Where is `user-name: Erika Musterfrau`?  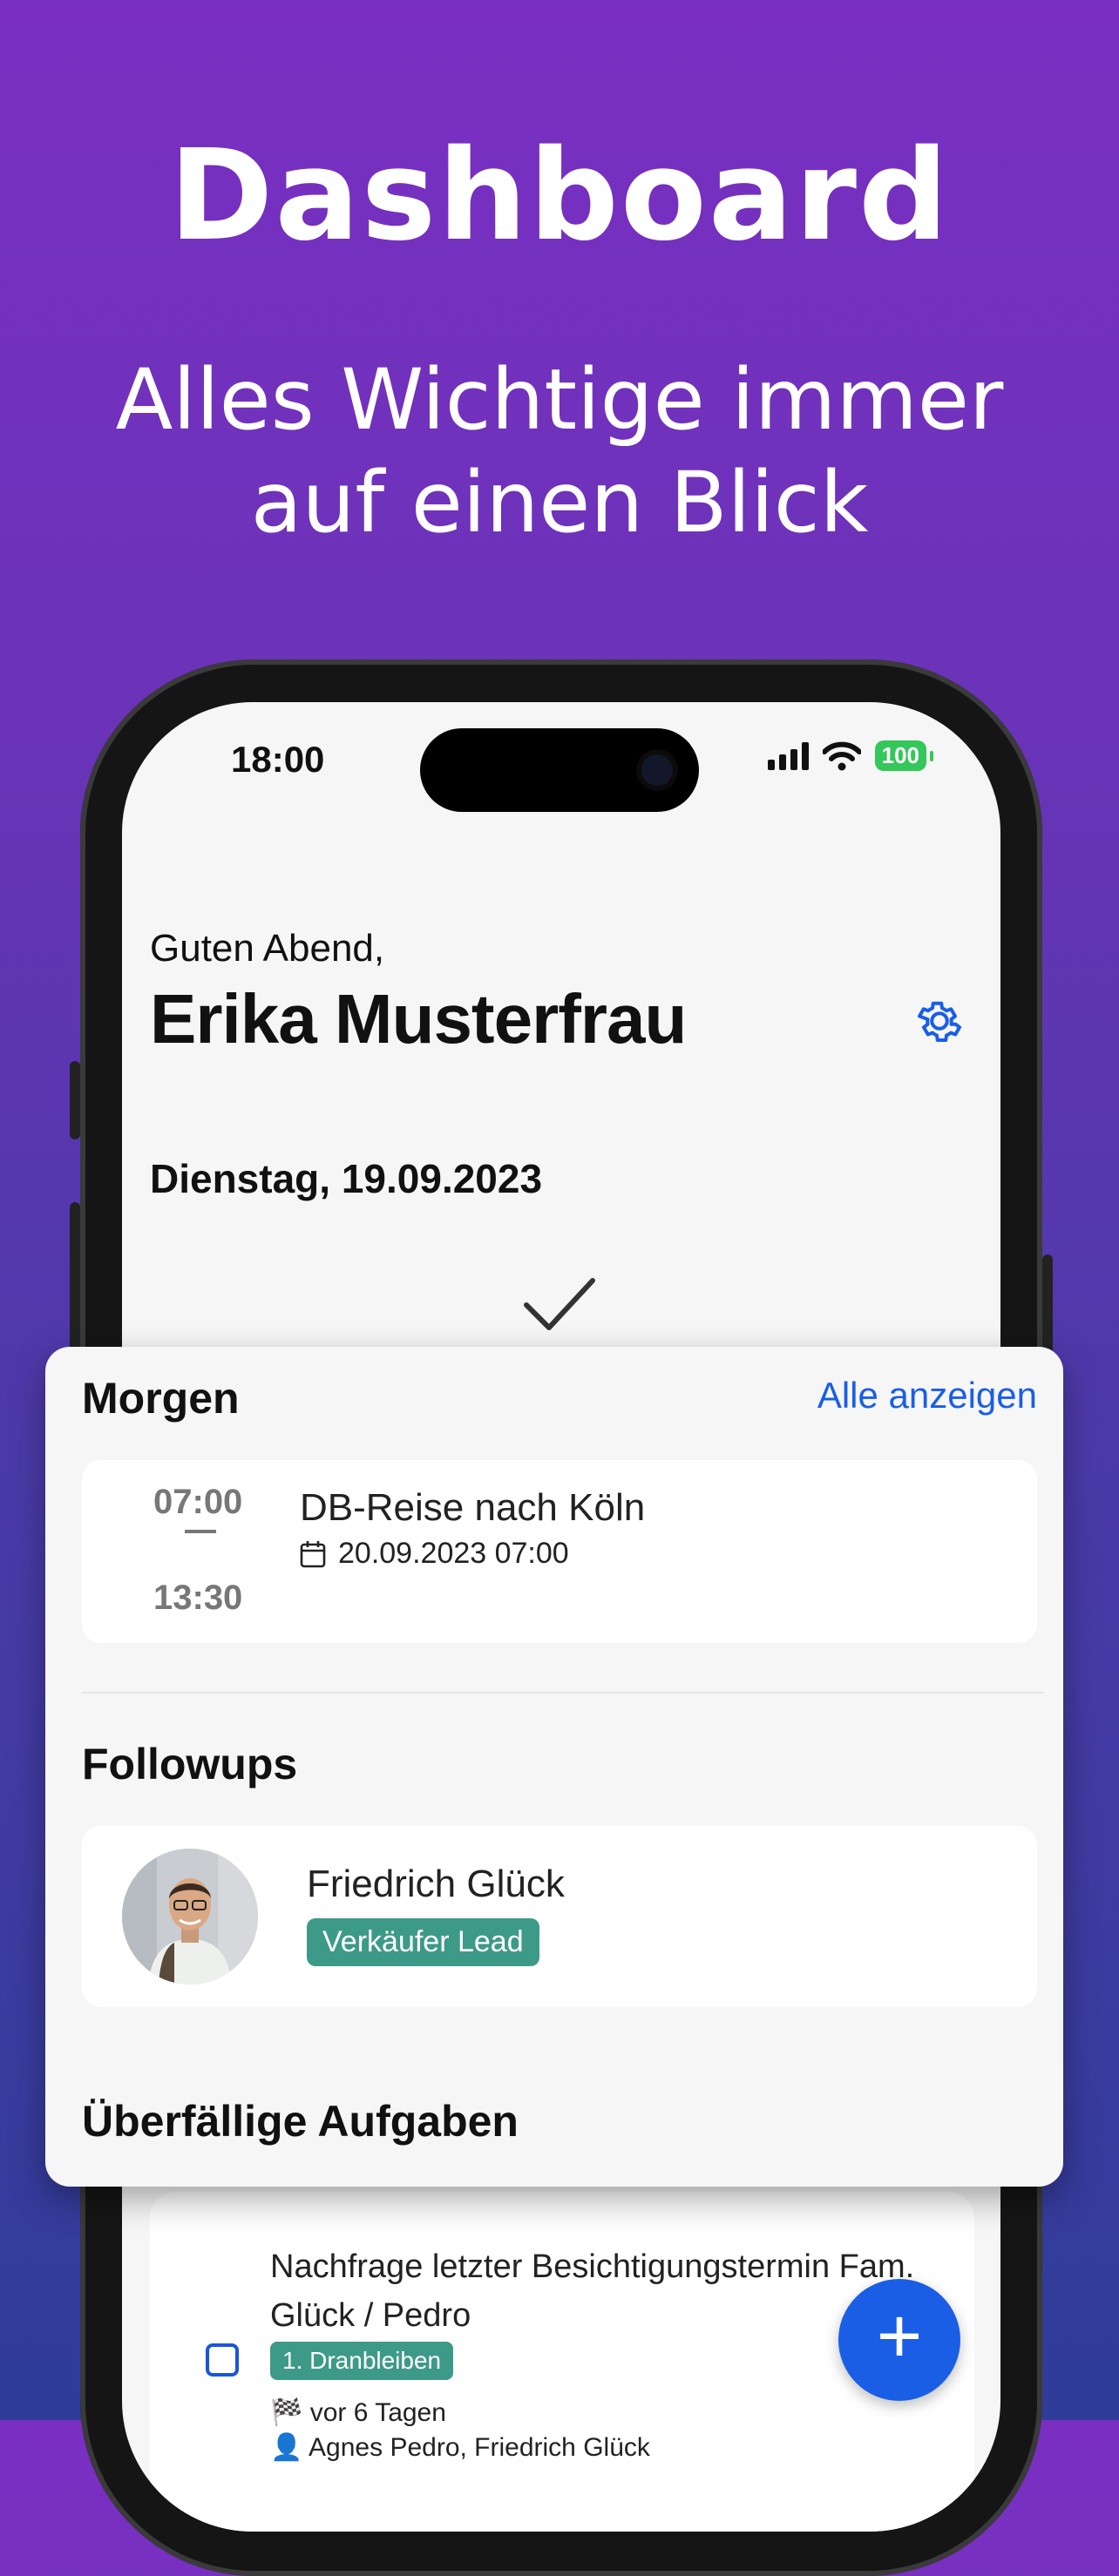 user-name: Erika Musterfrau is located at coordinates (419, 1019).